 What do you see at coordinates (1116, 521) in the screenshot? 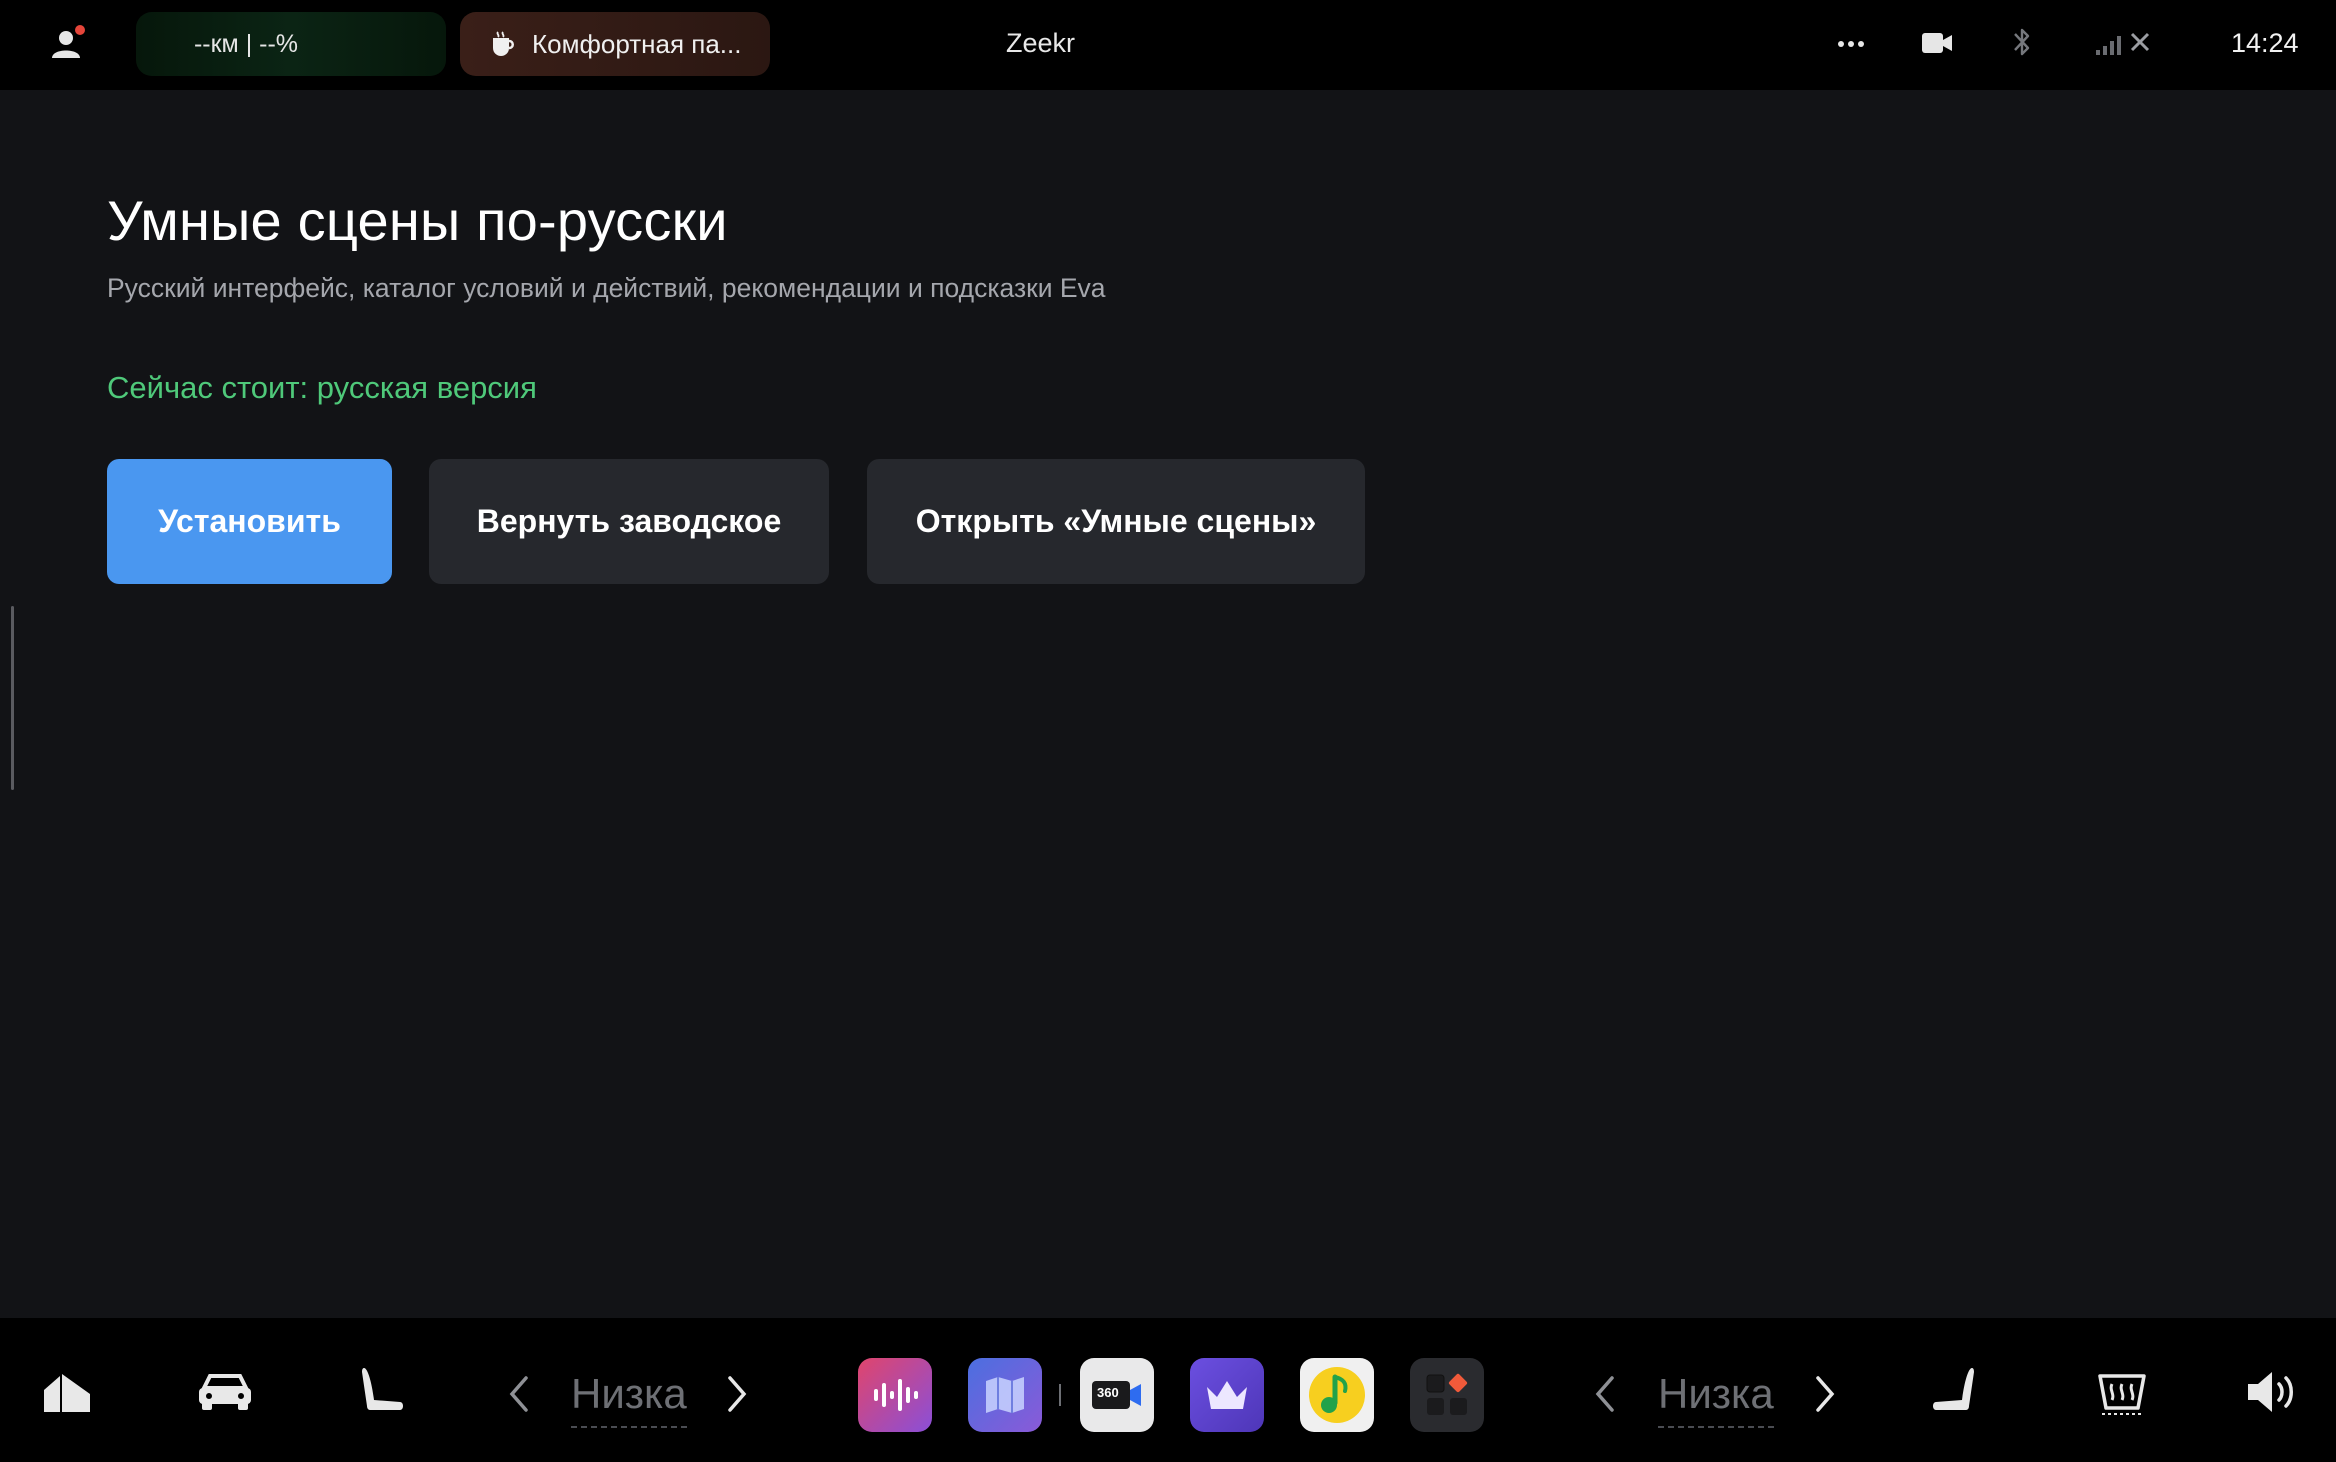
I see `open-smart-scenes-button: Открыть «Умные сцены»` at bounding box center [1116, 521].